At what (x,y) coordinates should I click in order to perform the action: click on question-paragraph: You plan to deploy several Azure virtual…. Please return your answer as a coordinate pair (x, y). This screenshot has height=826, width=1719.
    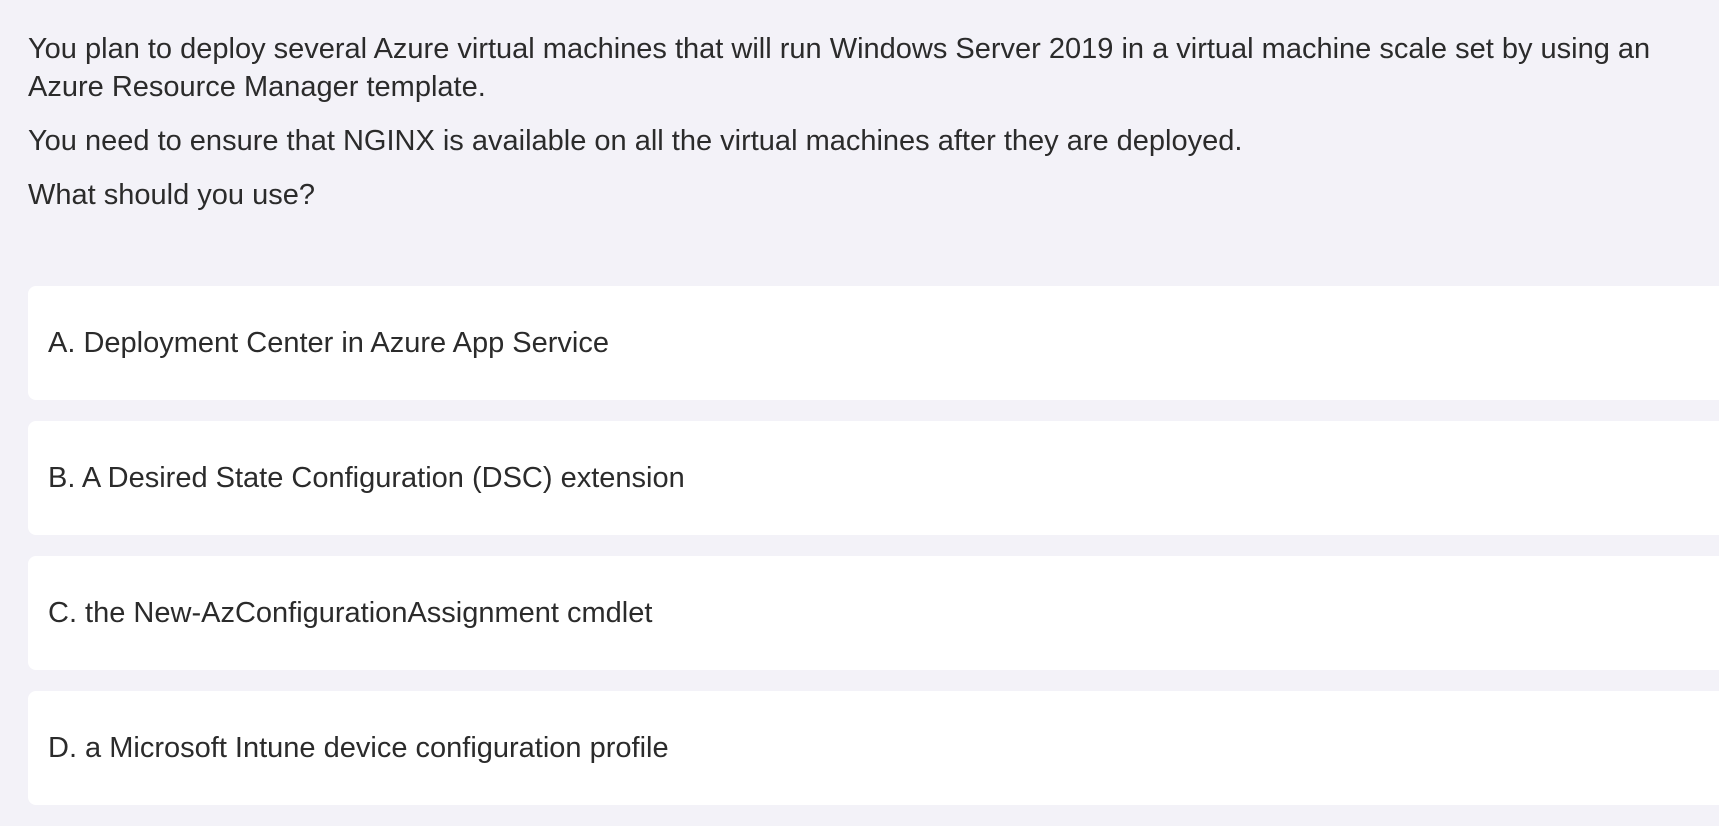
    Looking at the image, I should click on (839, 68).